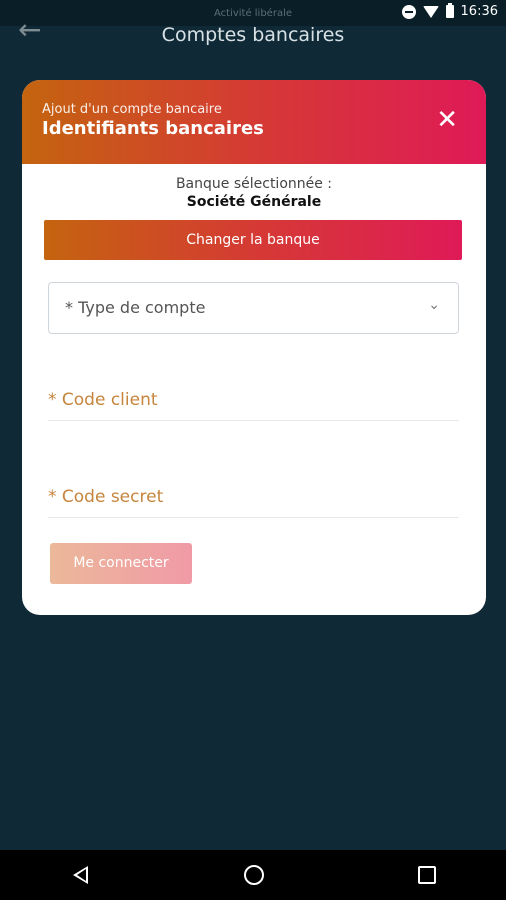 The width and height of the screenshot is (506, 900). I want to click on secret-code-field: * Code secret, so click(253, 497).